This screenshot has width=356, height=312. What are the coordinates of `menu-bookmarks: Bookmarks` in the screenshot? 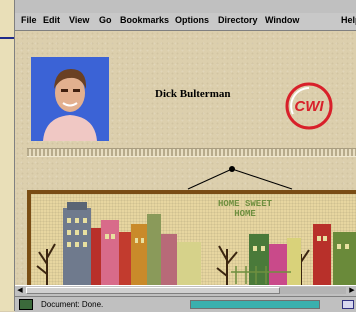 It's located at (144, 20).